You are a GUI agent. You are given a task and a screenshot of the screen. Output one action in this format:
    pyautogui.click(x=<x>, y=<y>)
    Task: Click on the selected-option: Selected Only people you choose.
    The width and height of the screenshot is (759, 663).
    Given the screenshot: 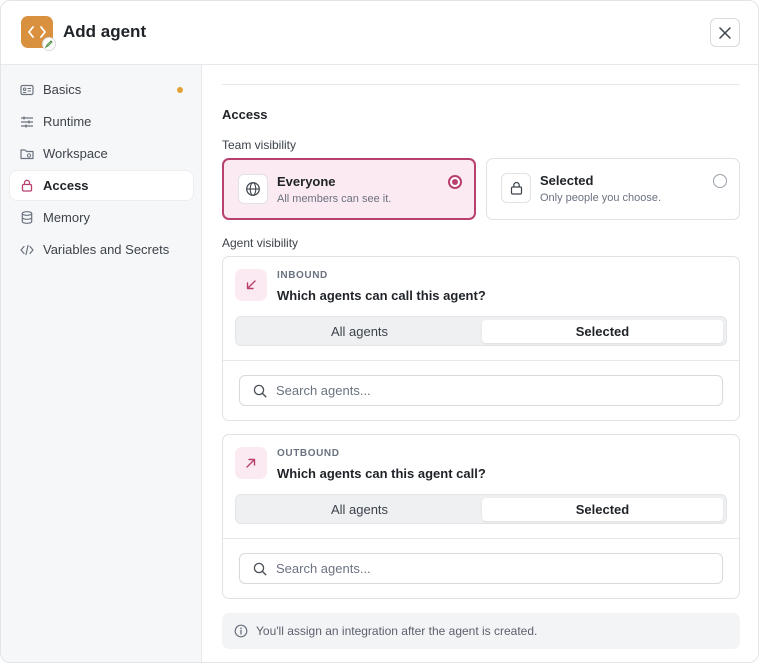 What is the action you would take?
    pyautogui.click(x=613, y=189)
    